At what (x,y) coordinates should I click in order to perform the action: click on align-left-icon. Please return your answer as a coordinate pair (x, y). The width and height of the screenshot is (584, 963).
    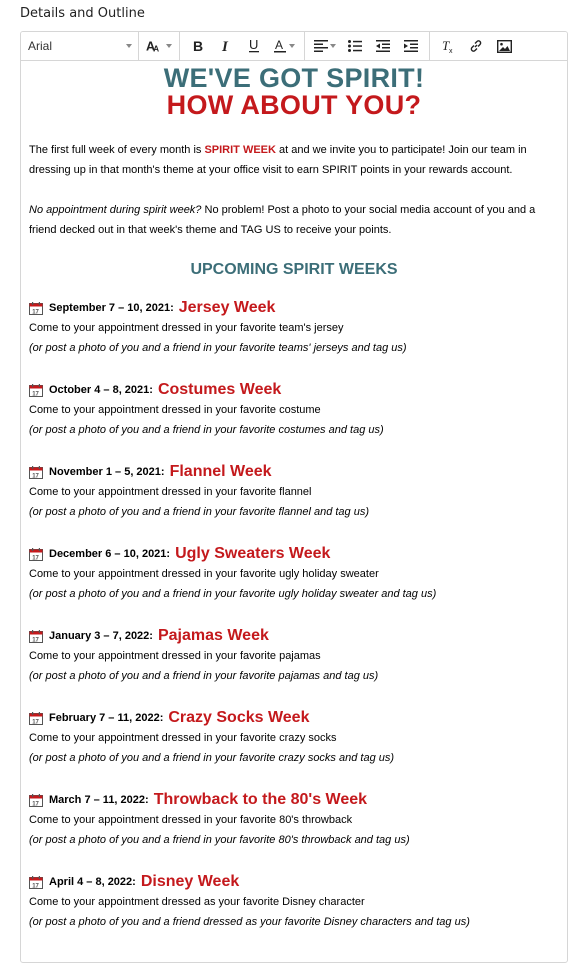
    Looking at the image, I should click on (321, 46).